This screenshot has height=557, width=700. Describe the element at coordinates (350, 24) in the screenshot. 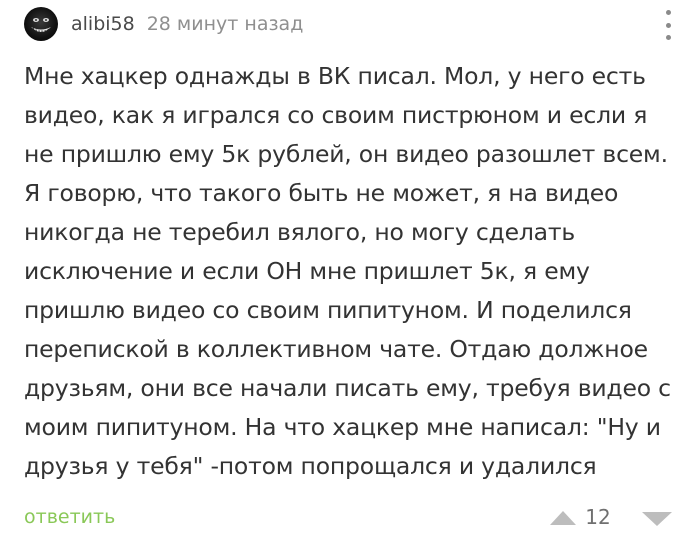

I see `comment-header: alibi58 28 минут назад` at that location.